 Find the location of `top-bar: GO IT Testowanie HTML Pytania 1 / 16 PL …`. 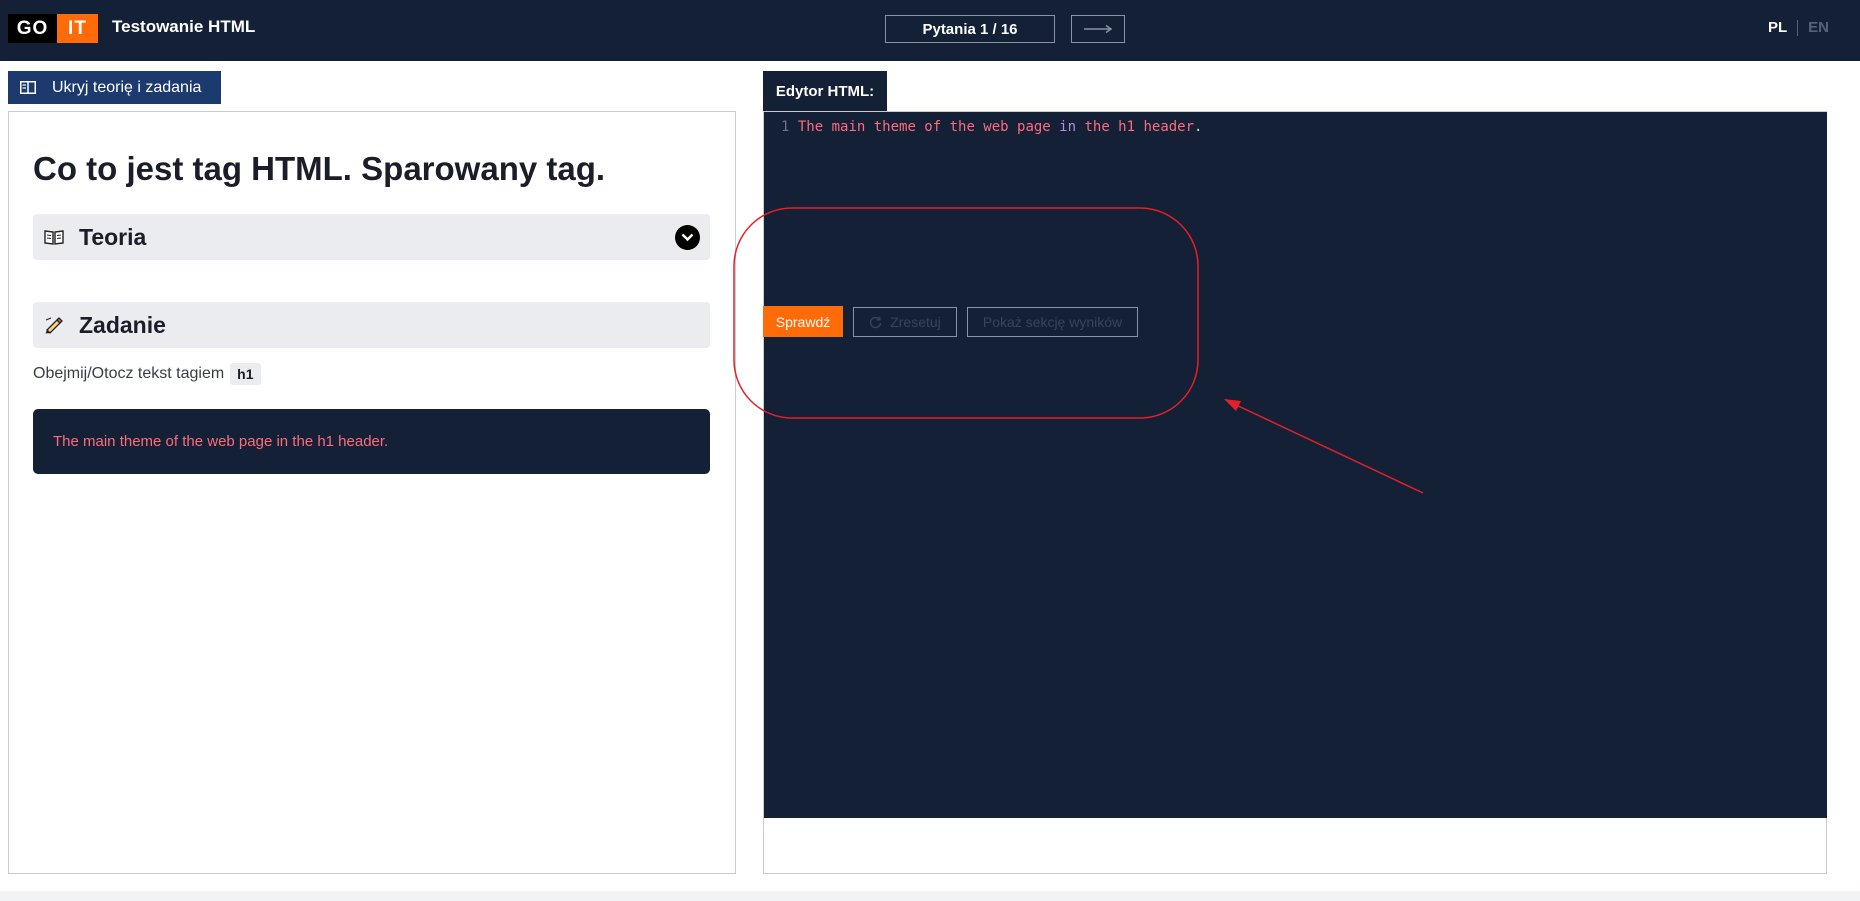

top-bar: GO IT Testowanie HTML Pytania 1 / 16 PL … is located at coordinates (930, 30).